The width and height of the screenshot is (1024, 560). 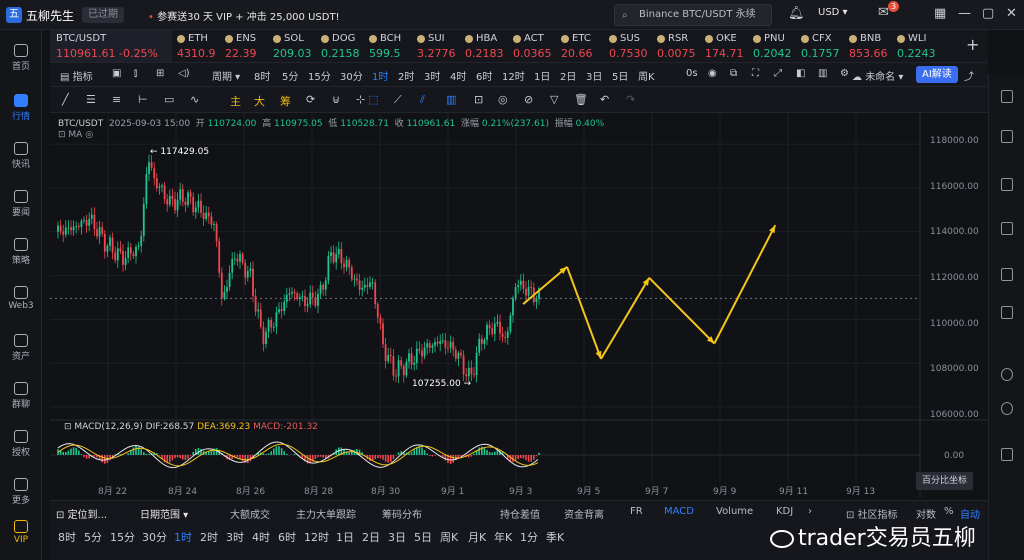 I want to click on interval-2h: 2时, so click(x=406, y=75).